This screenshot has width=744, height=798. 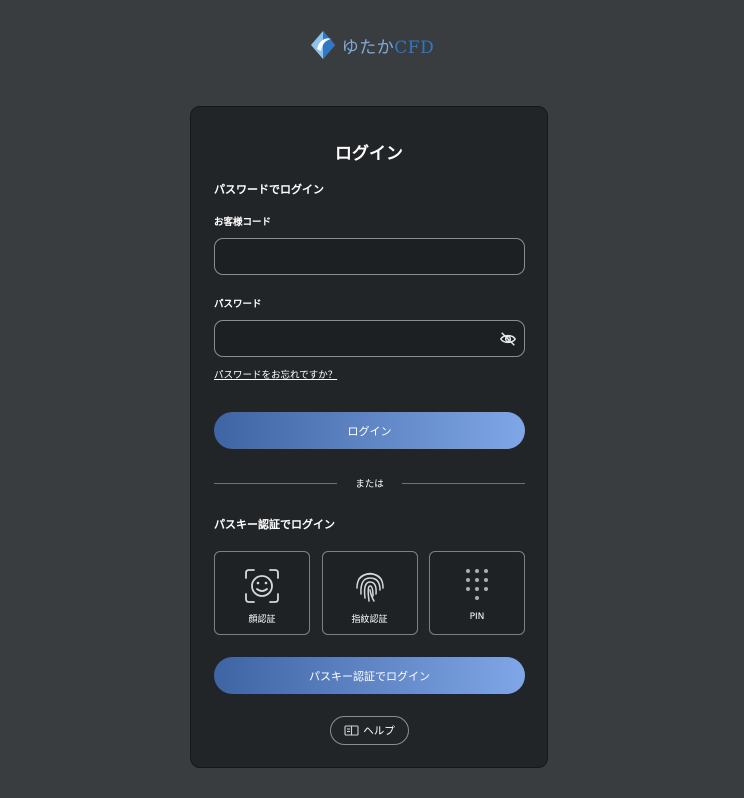 I want to click on page-title: ログイン, so click(x=369, y=154).